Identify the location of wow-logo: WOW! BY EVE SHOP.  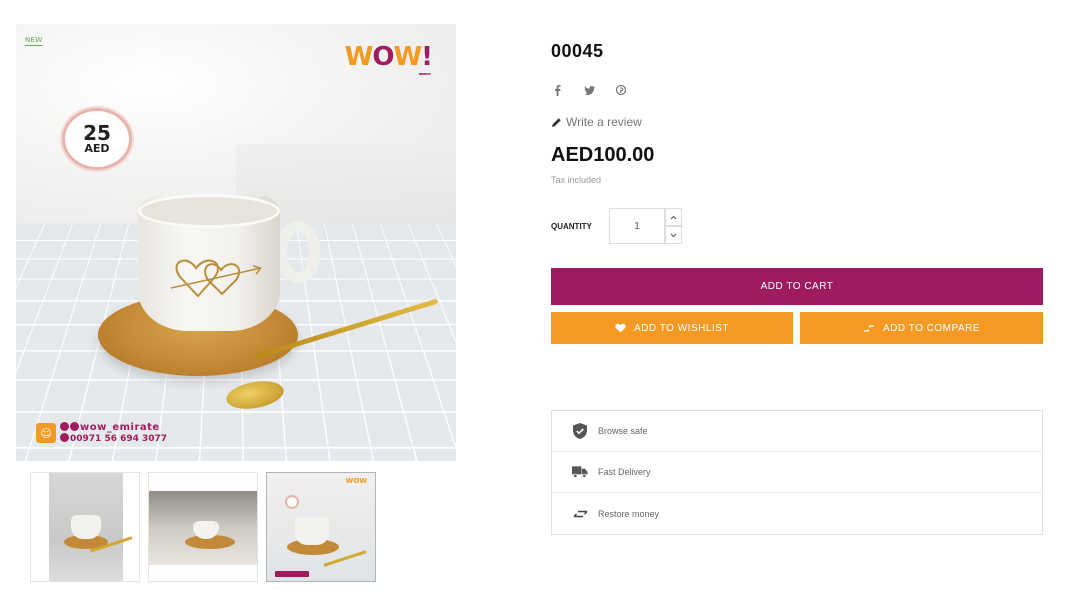
(388, 59).